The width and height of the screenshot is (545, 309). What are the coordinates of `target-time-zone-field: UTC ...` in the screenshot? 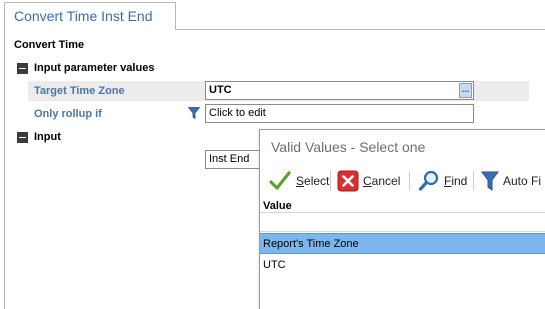 It's located at (339, 90).